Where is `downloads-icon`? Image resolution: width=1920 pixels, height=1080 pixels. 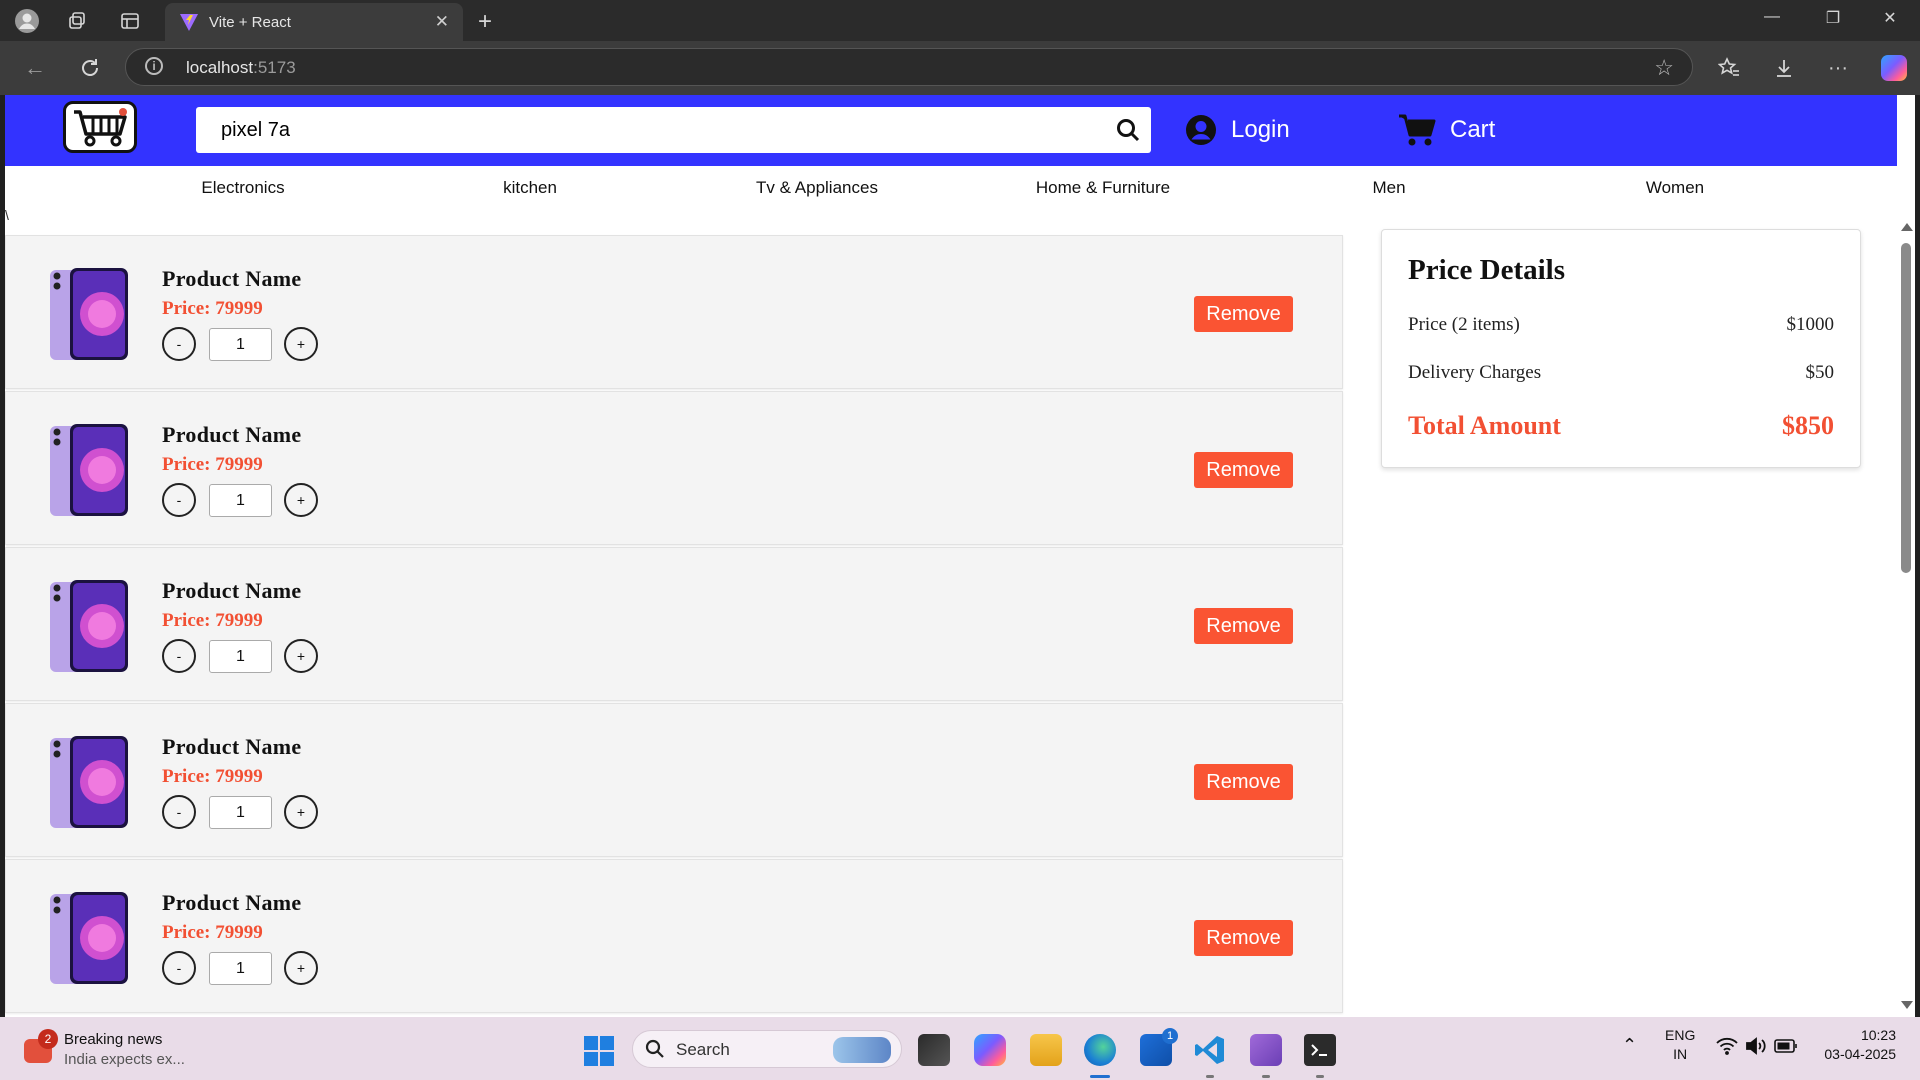
downloads-icon is located at coordinates (1784, 68).